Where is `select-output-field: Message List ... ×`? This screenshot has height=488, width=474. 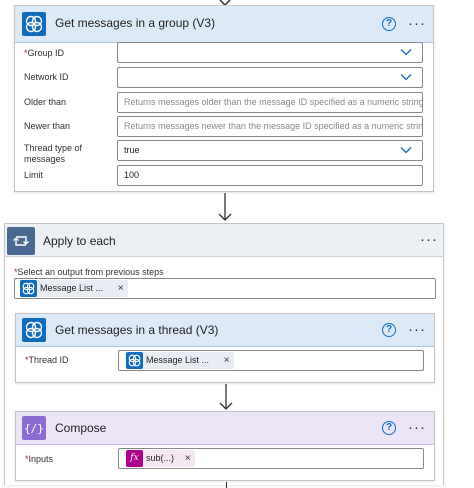
select-output-field: Message List ... × is located at coordinates (225, 288).